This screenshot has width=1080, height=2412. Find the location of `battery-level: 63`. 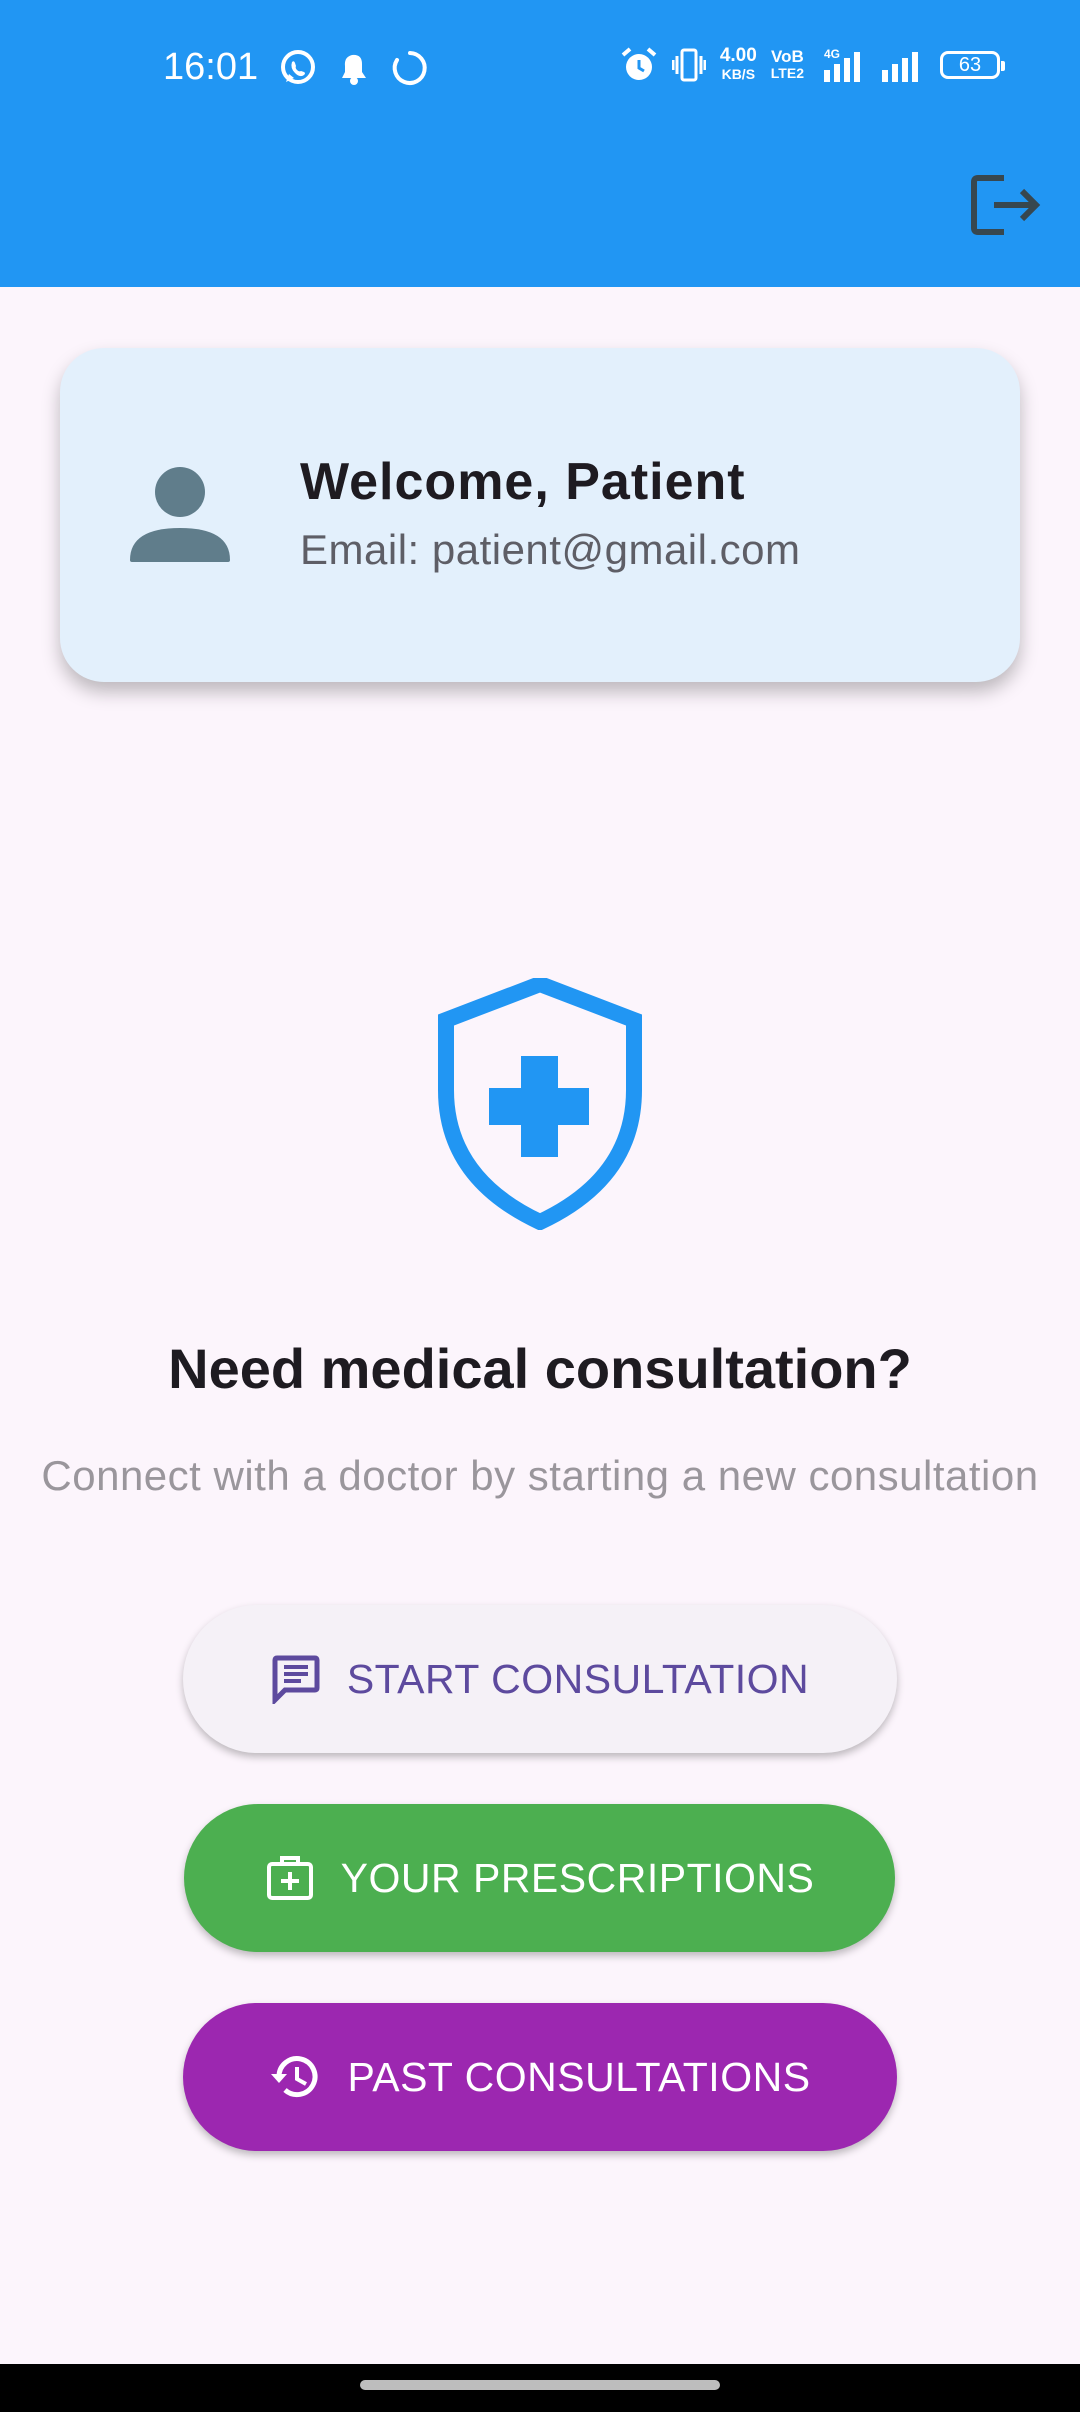

battery-level: 63 is located at coordinates (970, 64).